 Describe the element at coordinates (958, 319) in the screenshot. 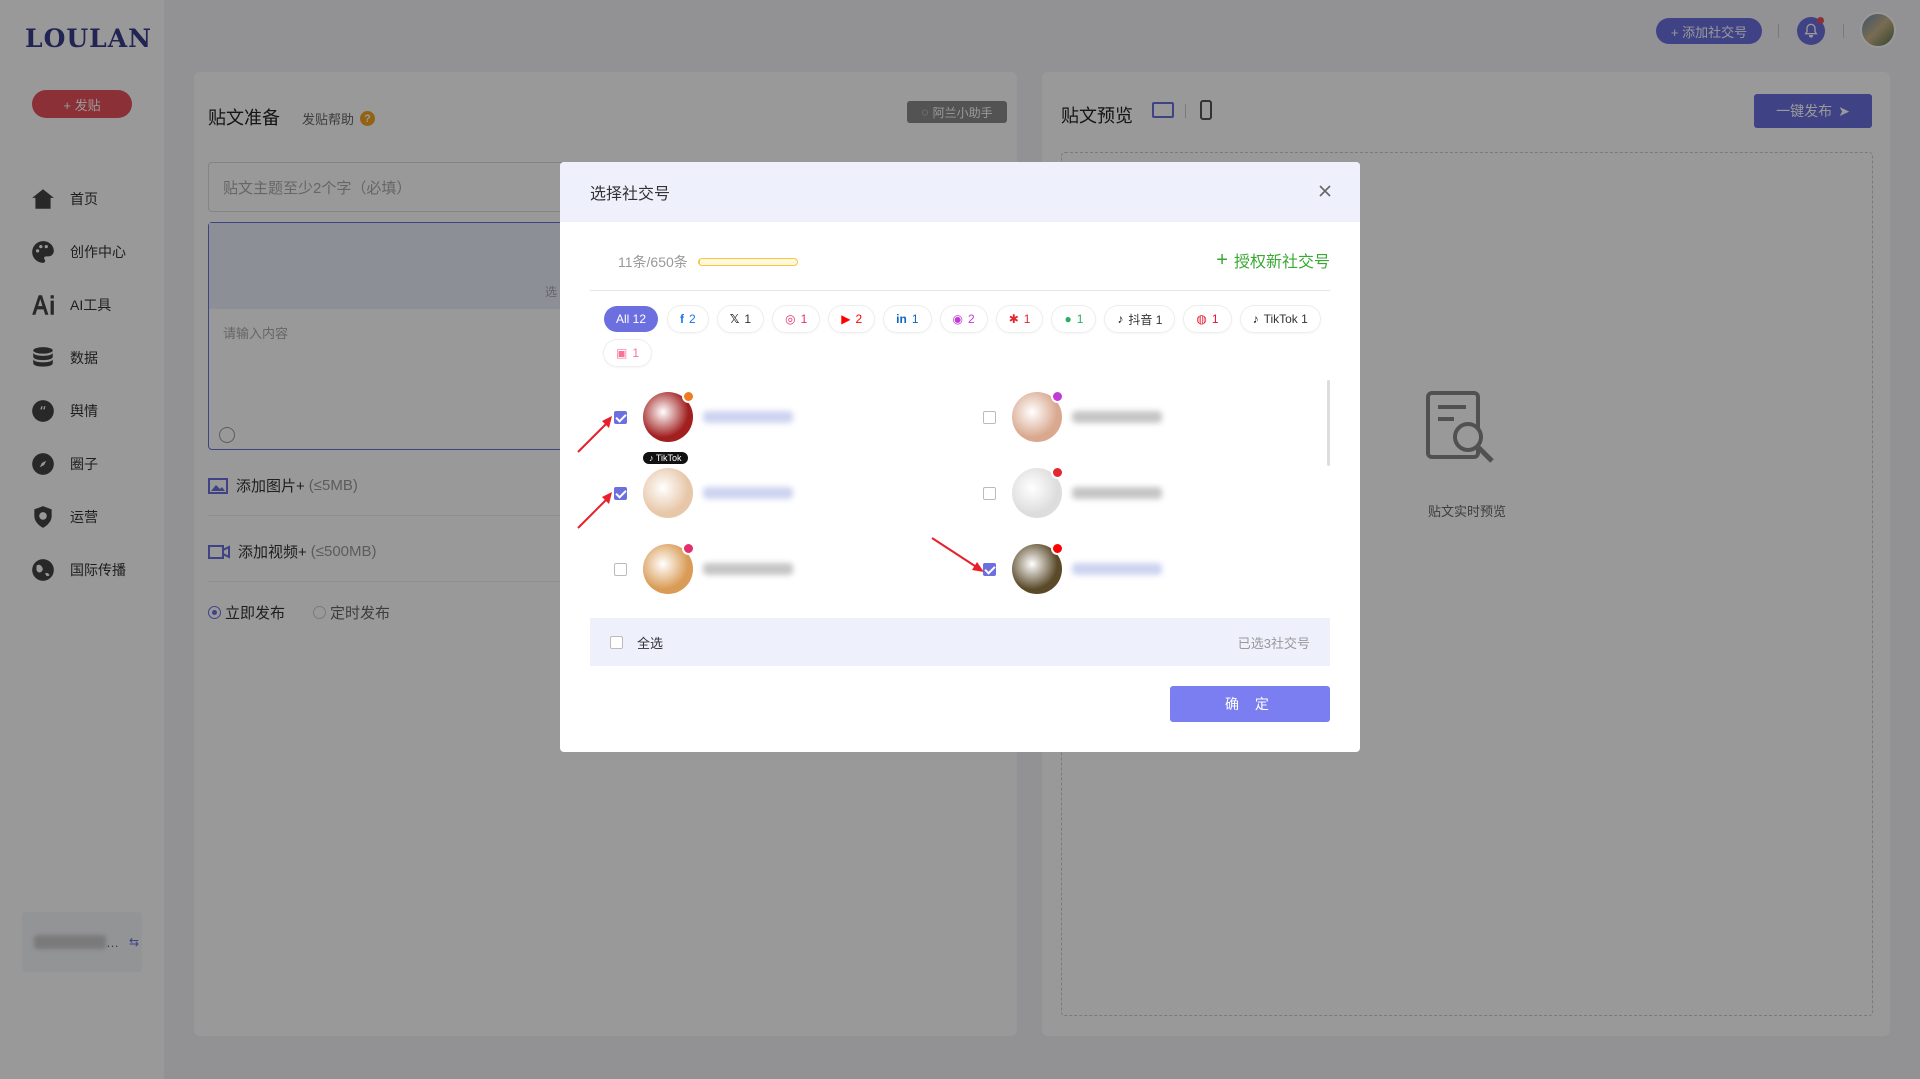

I see `platform-icon: ◉` at that location.